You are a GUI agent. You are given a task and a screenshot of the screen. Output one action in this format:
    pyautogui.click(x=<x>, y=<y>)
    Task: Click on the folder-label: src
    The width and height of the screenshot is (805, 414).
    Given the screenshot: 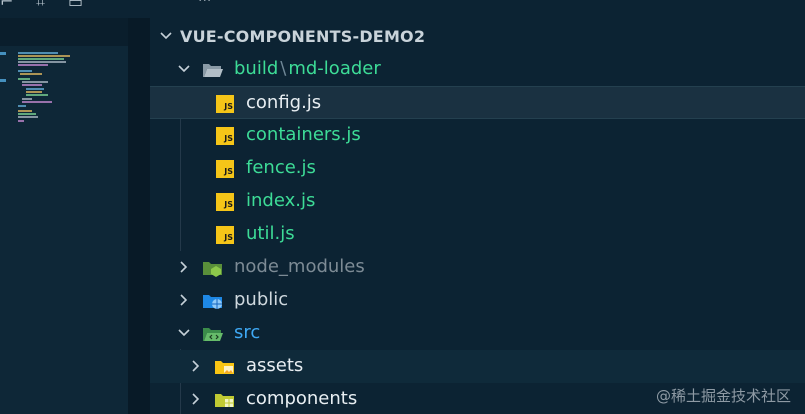 What is the action you would take?
    pyautogui.click(x=247, y=332)
    